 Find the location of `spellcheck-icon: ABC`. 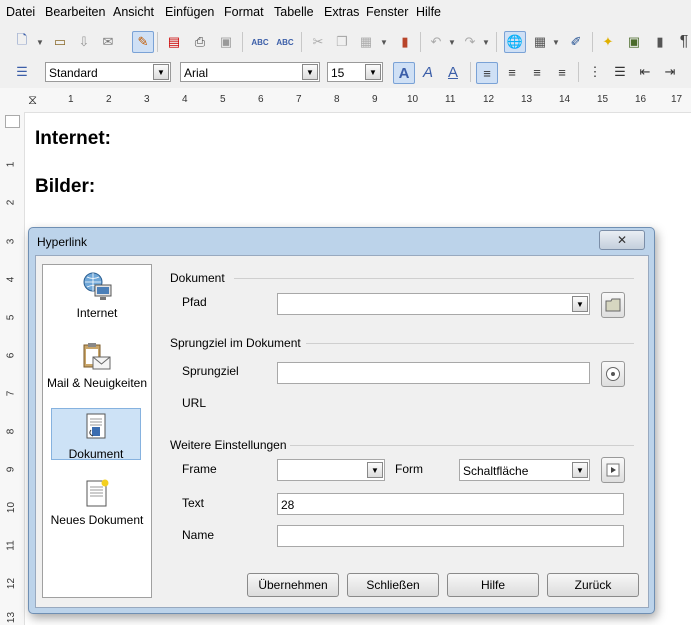

spellcheck-icon: ABC is located at coordinates (260, 42).